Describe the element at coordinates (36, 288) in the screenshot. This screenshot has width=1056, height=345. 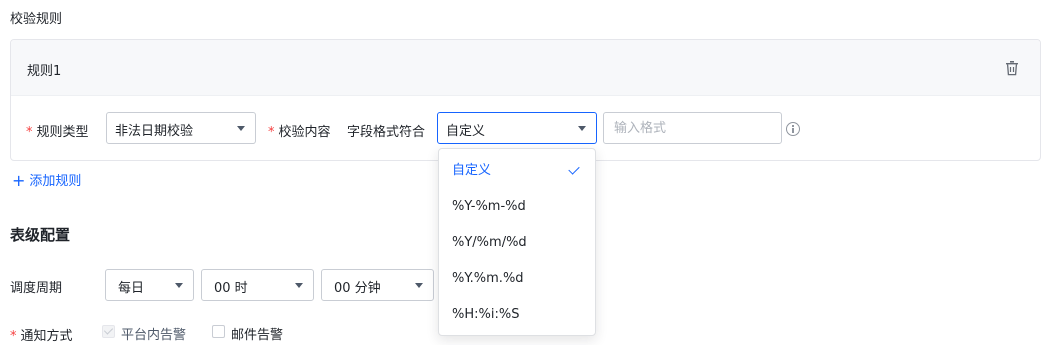
I see `schedule-label: 调度周期` at that location.